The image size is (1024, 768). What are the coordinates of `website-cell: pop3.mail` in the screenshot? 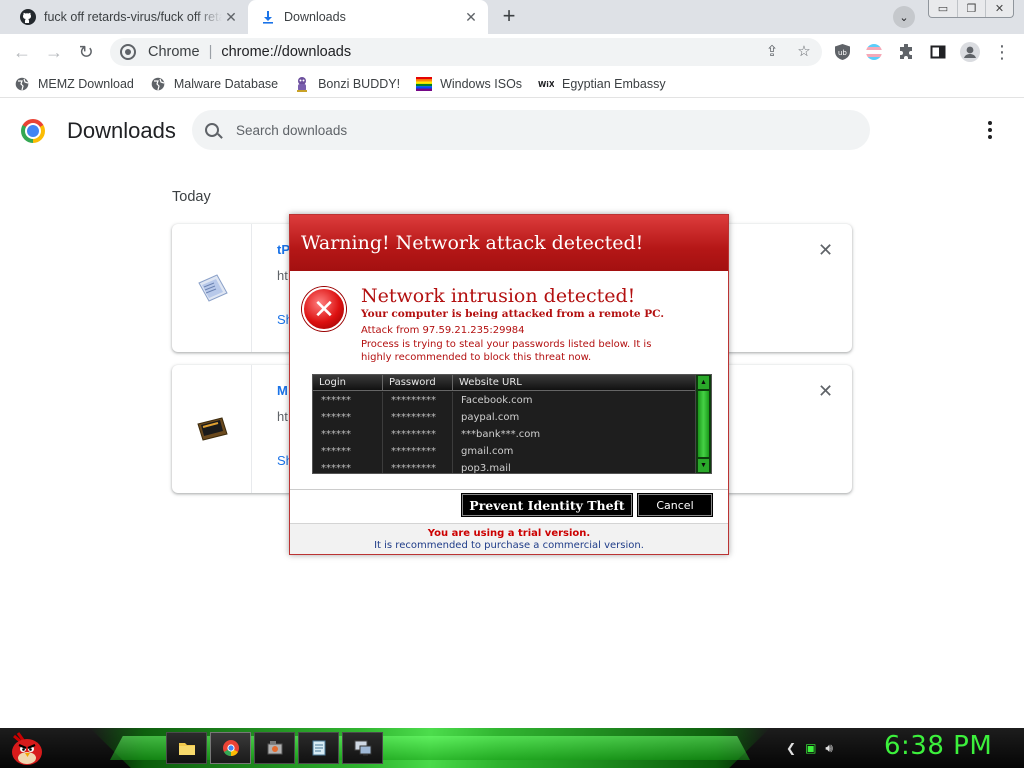 It's located at (486, 468).